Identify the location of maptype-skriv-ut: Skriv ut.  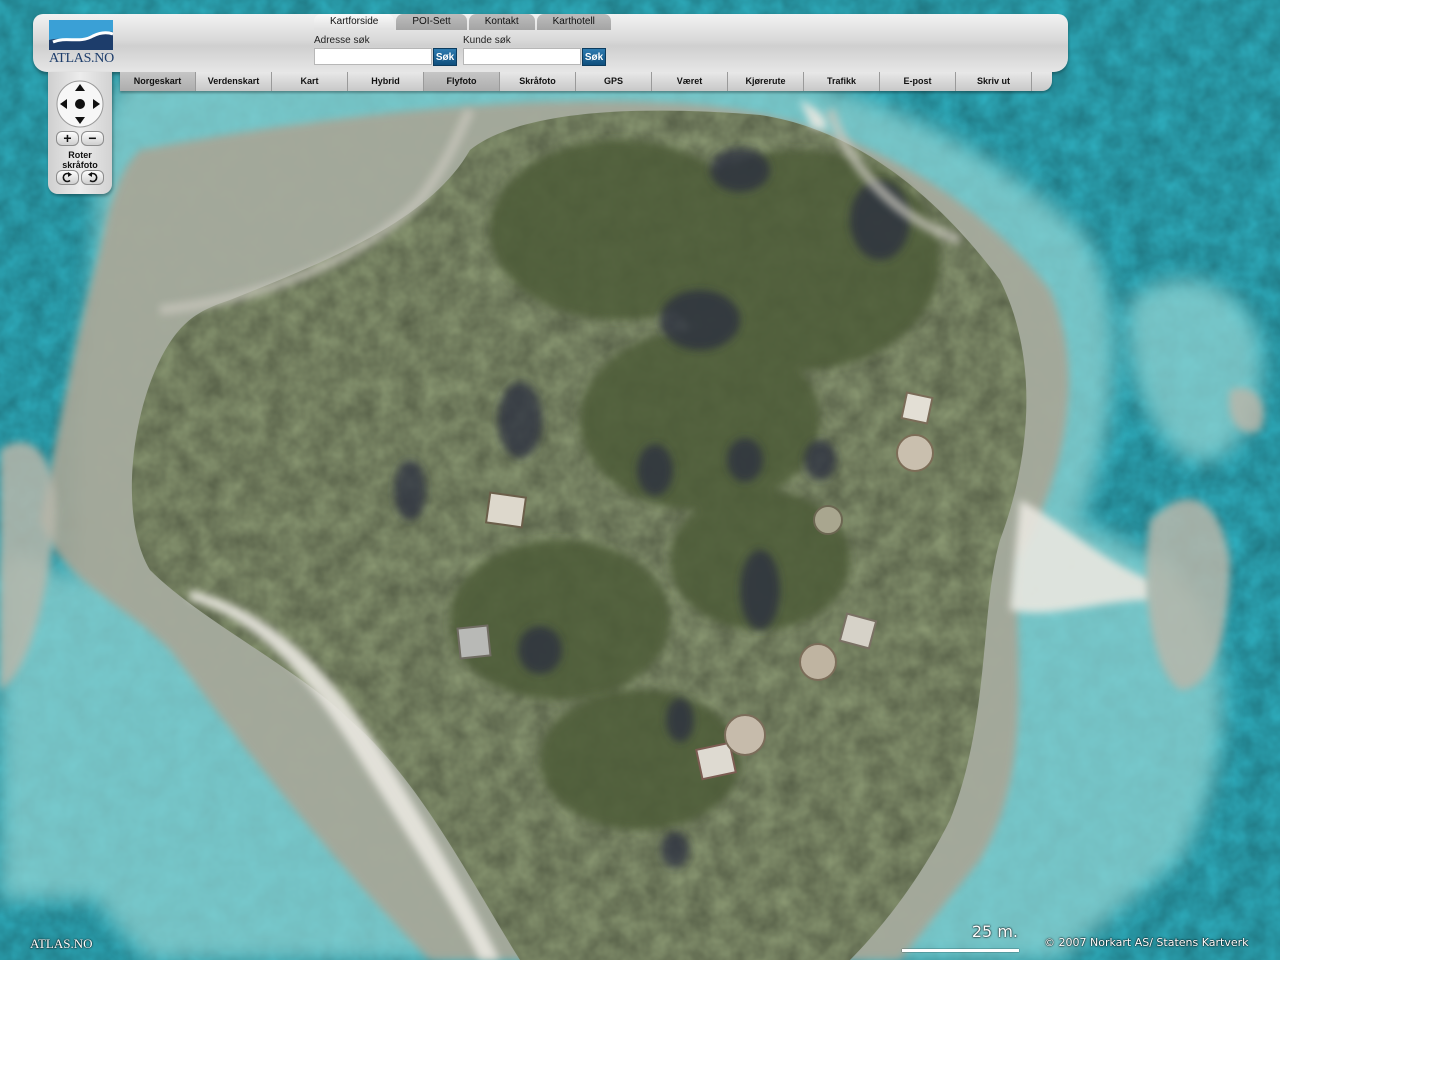
(994, 81).